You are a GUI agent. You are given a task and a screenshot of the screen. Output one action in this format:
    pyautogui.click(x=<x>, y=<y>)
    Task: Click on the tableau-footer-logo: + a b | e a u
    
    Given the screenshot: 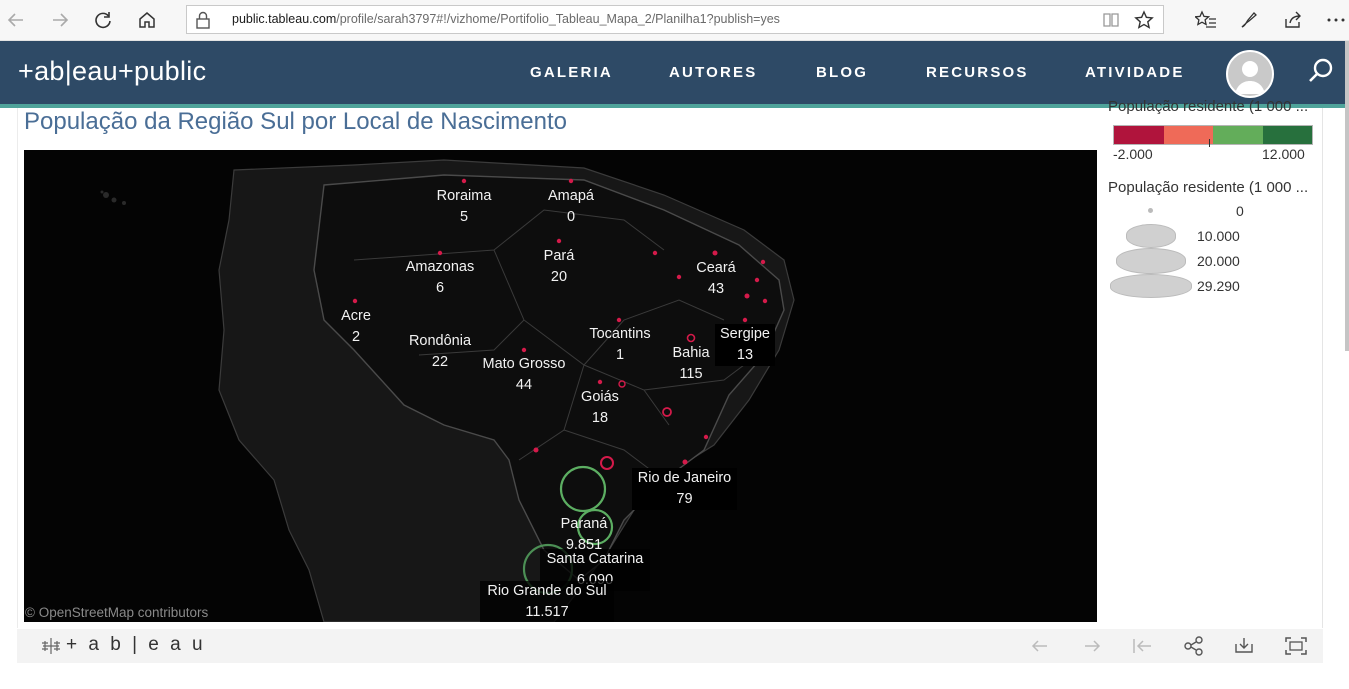 What is the action you would take?
    pyautogui.click(x=136, y=645)
    